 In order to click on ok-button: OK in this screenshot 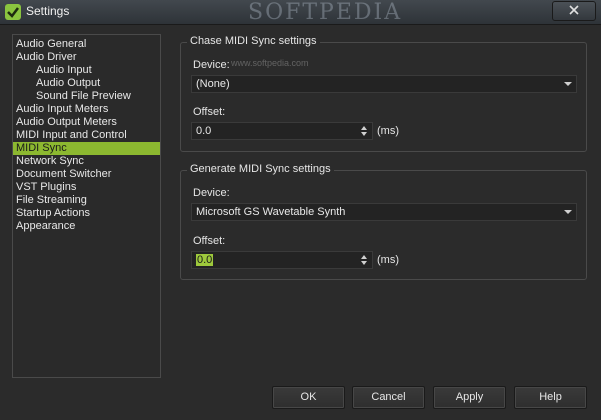, I will do `click(308, 397)`.